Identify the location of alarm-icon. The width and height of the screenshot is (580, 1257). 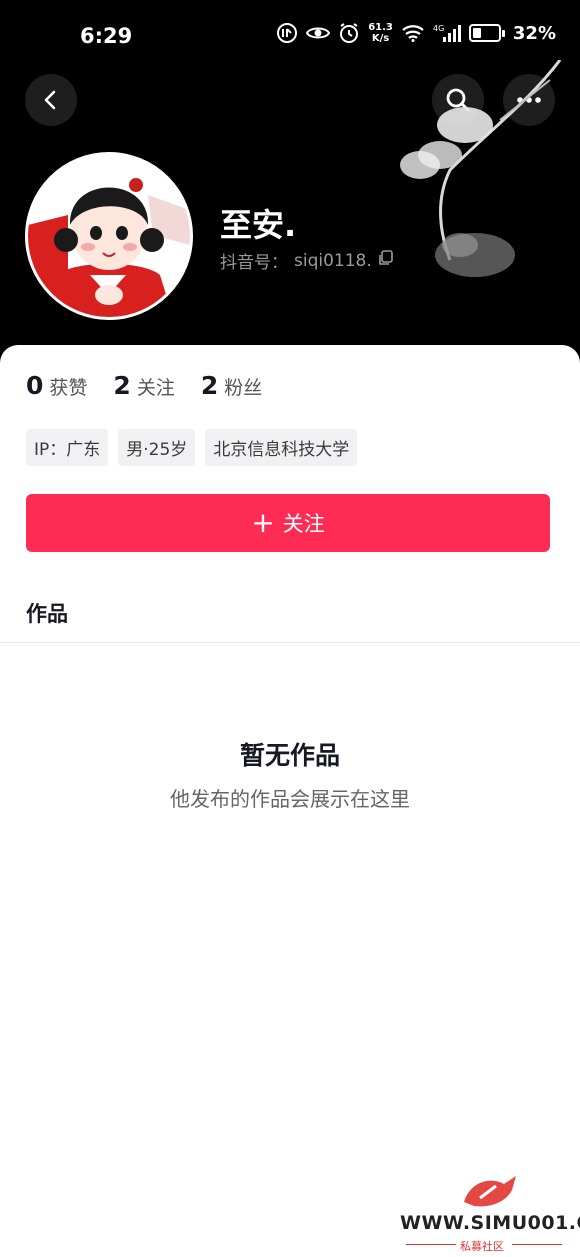
(349, 33).